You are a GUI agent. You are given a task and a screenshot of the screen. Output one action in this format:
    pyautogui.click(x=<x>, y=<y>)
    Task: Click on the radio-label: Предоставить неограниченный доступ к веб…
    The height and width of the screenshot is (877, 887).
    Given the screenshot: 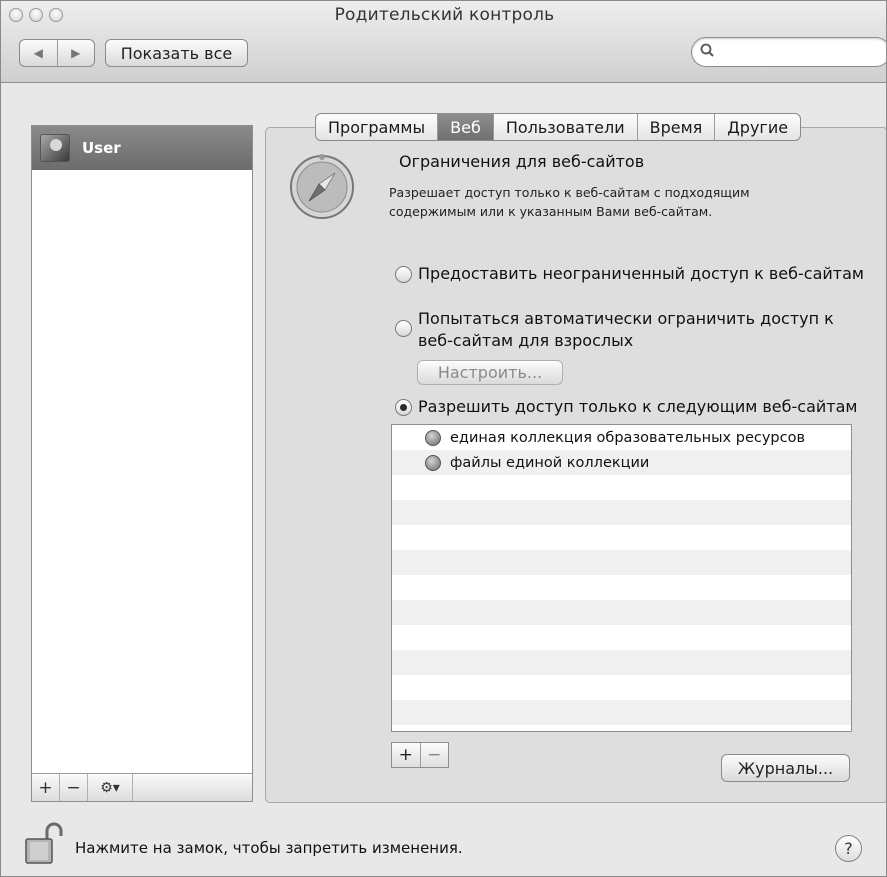 What is the action you would take?
    pyautogui.click(x=641, y=273)
    